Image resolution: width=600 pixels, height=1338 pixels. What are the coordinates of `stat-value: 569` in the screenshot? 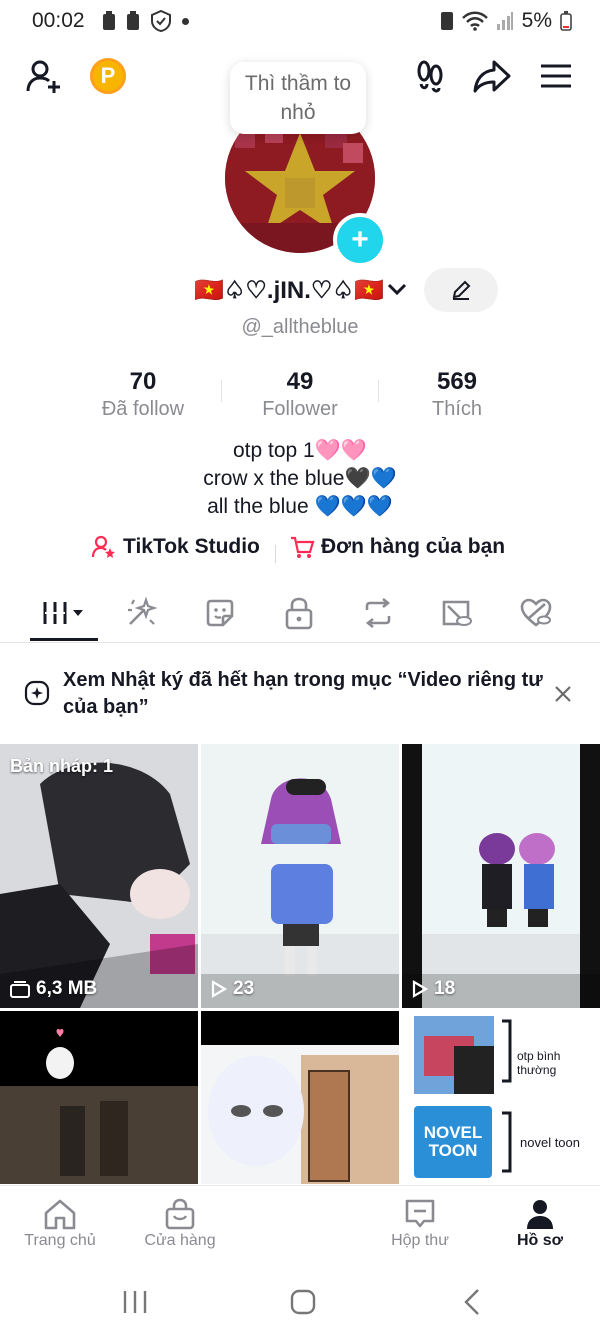 It's located at (457, 381).